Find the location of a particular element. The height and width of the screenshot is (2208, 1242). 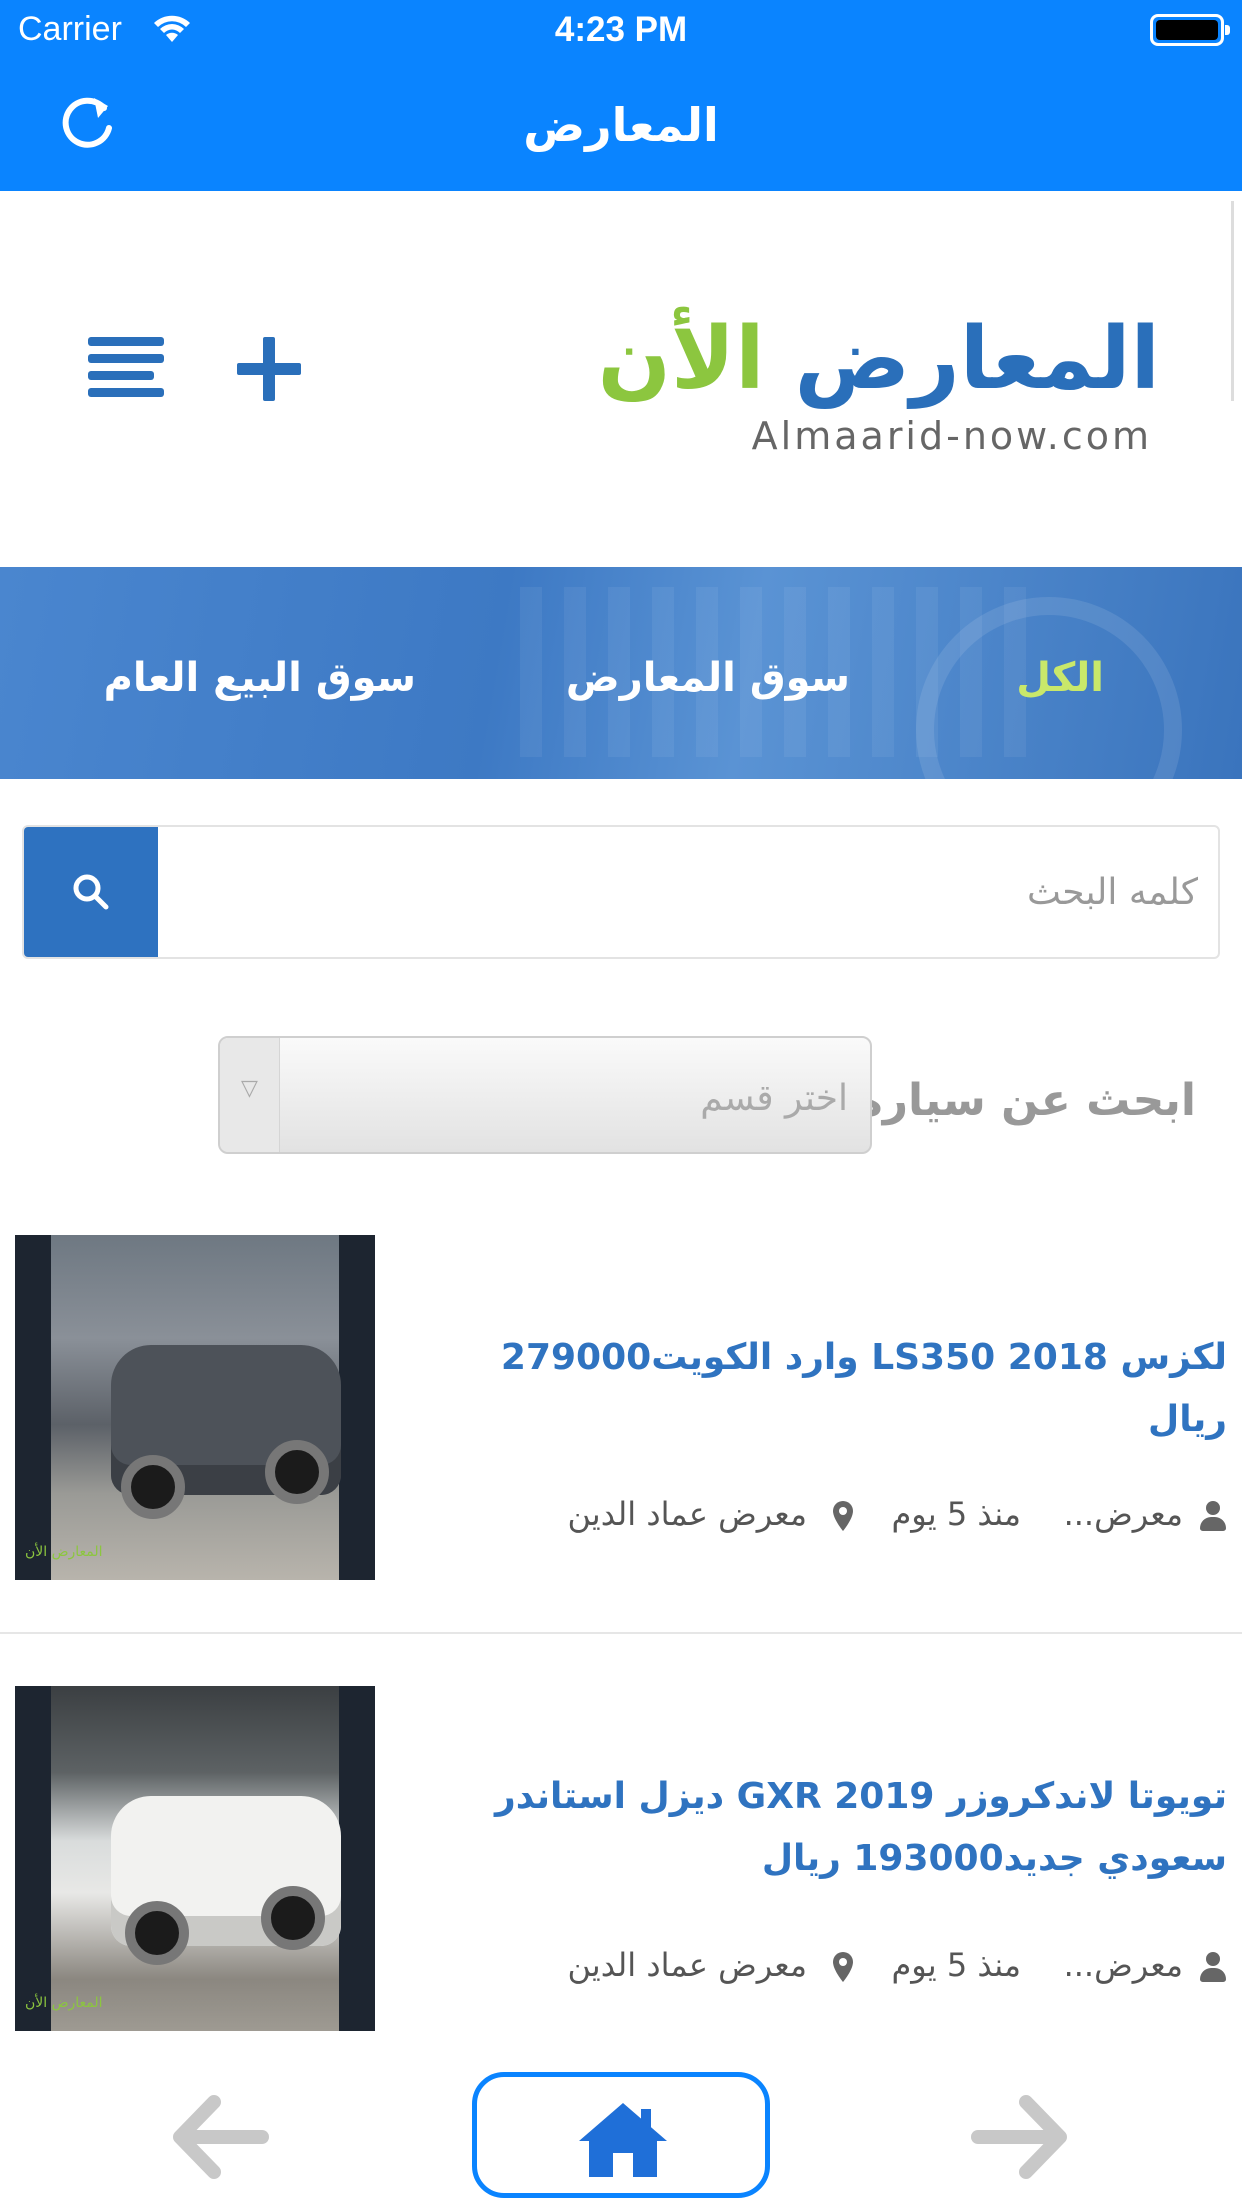

logo-arabic: المعارض الأن is located at coordinates (879, 359).